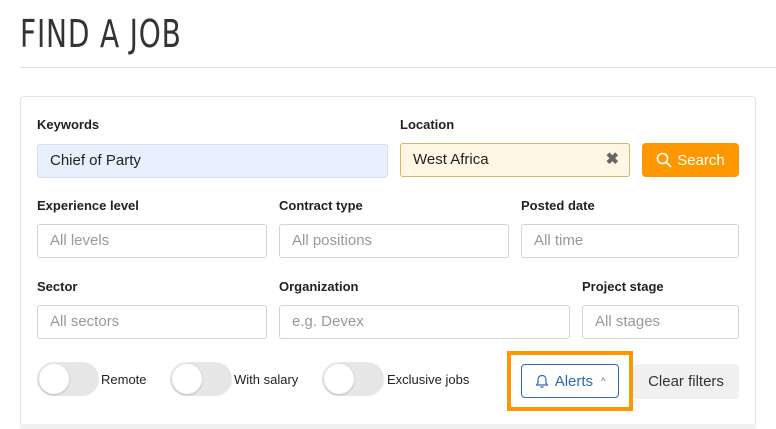  Describe the element at coordinates (541, 381) in the screenshot. I see `bell-icon` at that location.